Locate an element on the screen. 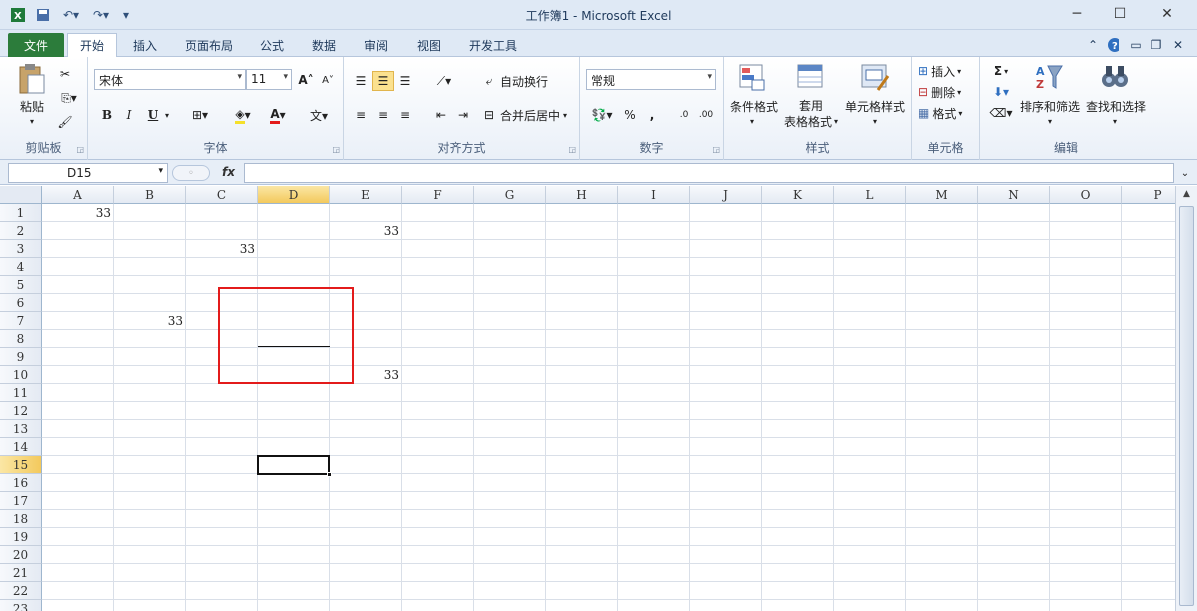 This screenshot has height=611, width=1197. ribbon-collapse-icon: ⌃ is located at coordinates (1093, 45).